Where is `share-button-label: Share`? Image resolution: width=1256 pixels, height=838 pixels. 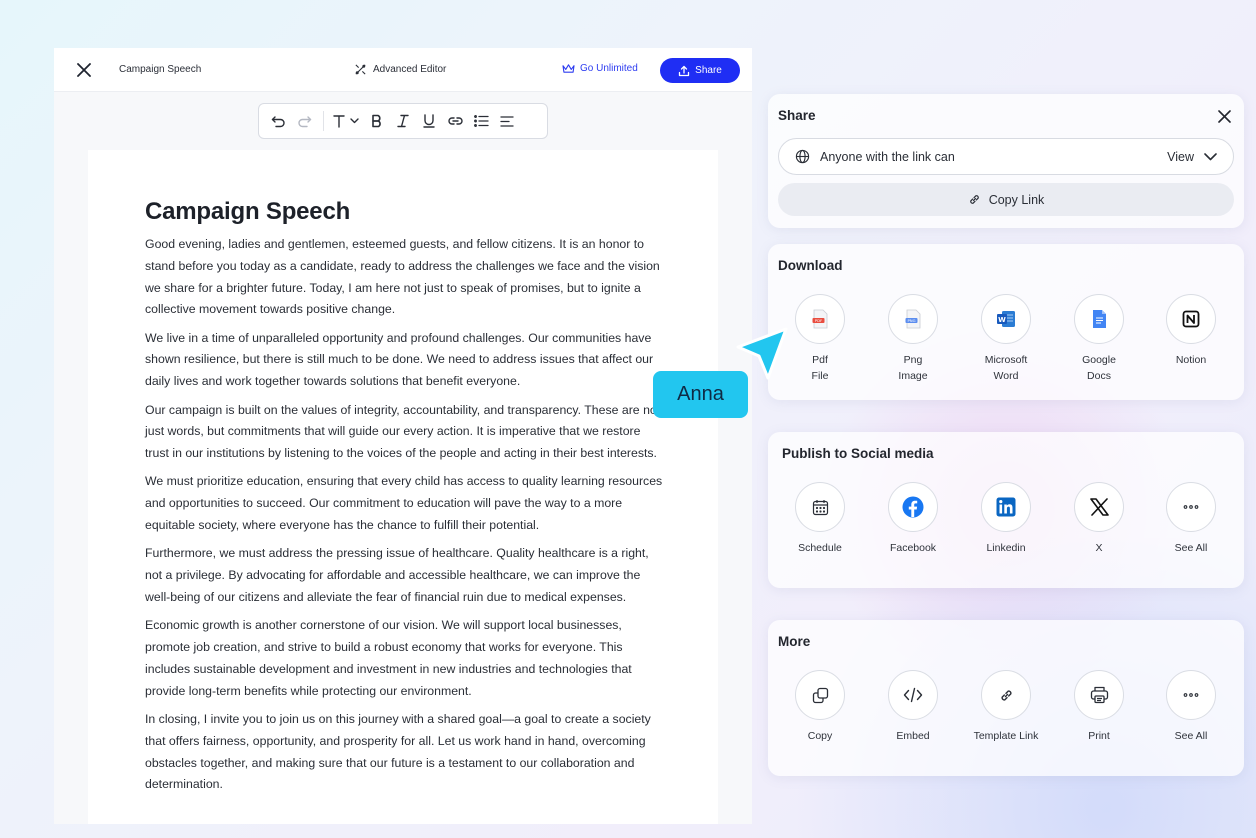 share-button-label: Share is located at coordinates (708, 70).